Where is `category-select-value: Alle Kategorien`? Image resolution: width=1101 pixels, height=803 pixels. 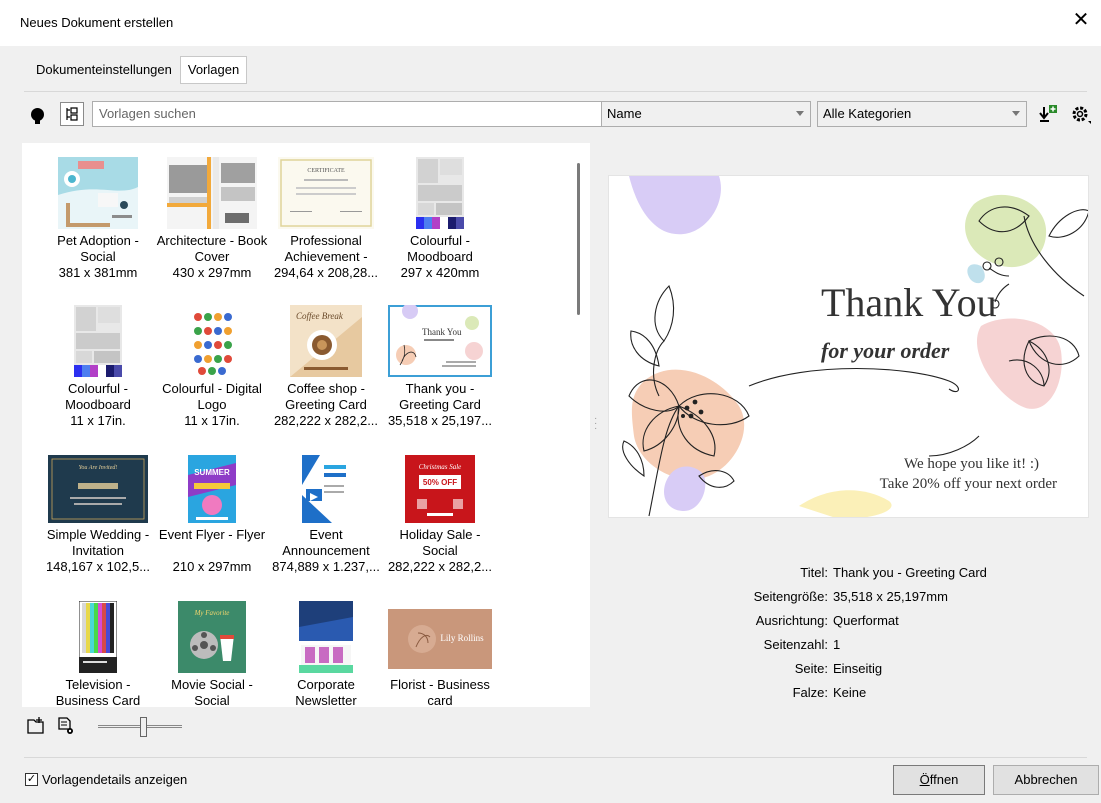 category-select-value: Alle Kategorien is located at coordinates (867, 113).